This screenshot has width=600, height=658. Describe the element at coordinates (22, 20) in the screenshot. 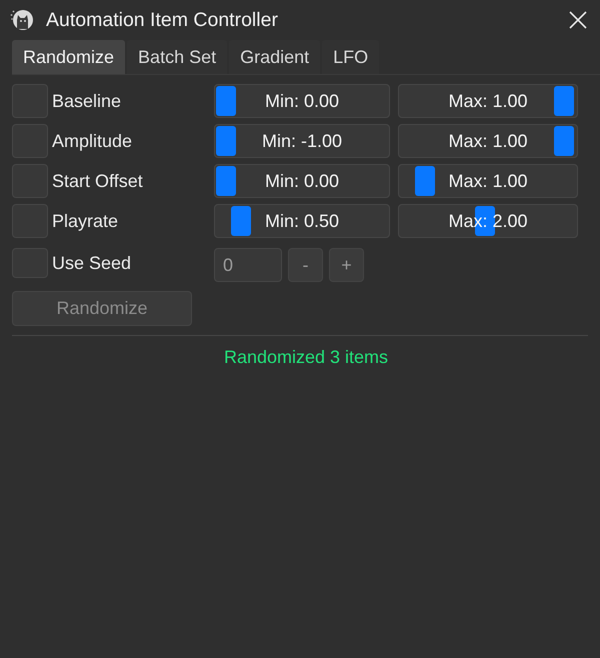

I see `cat-logo-icon` at that location.